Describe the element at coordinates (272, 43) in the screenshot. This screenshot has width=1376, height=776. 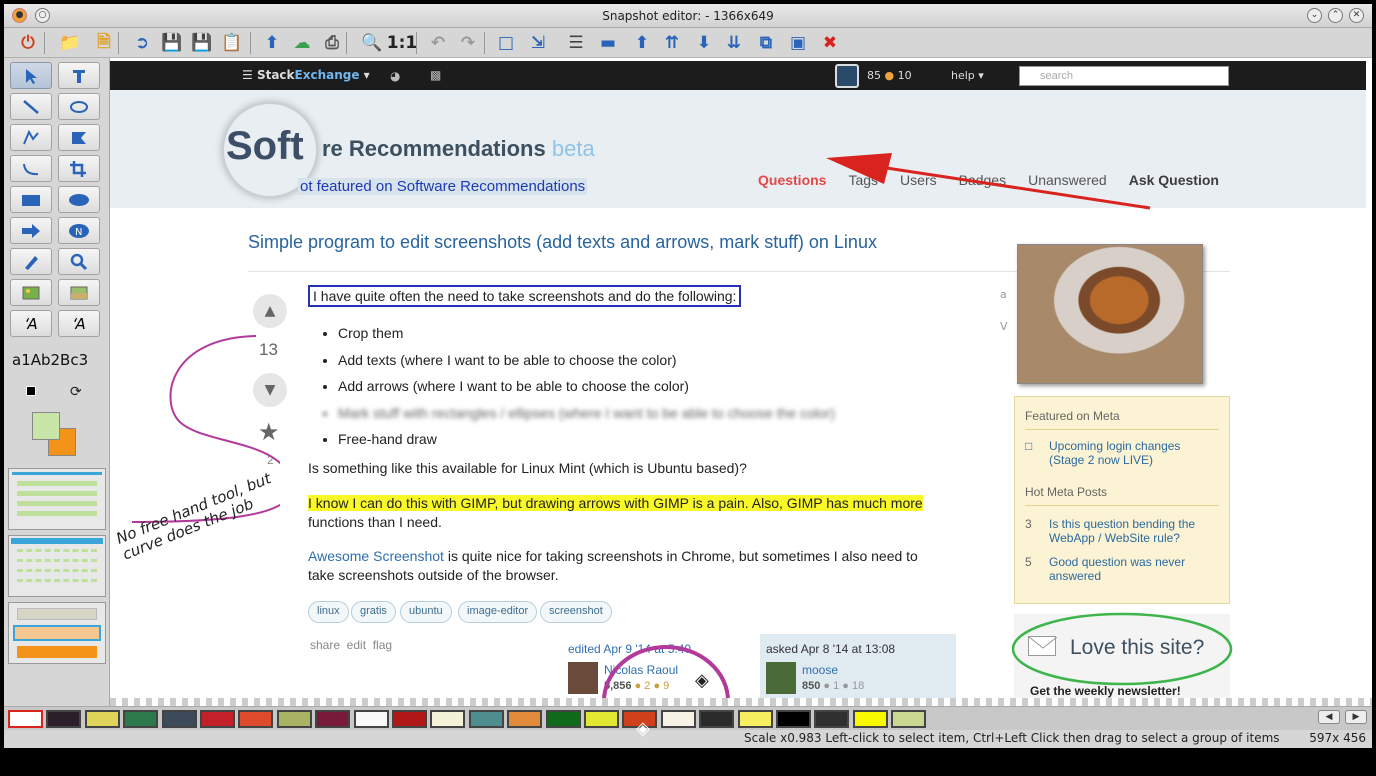
I see `upload-icon: ⬆` at that location.